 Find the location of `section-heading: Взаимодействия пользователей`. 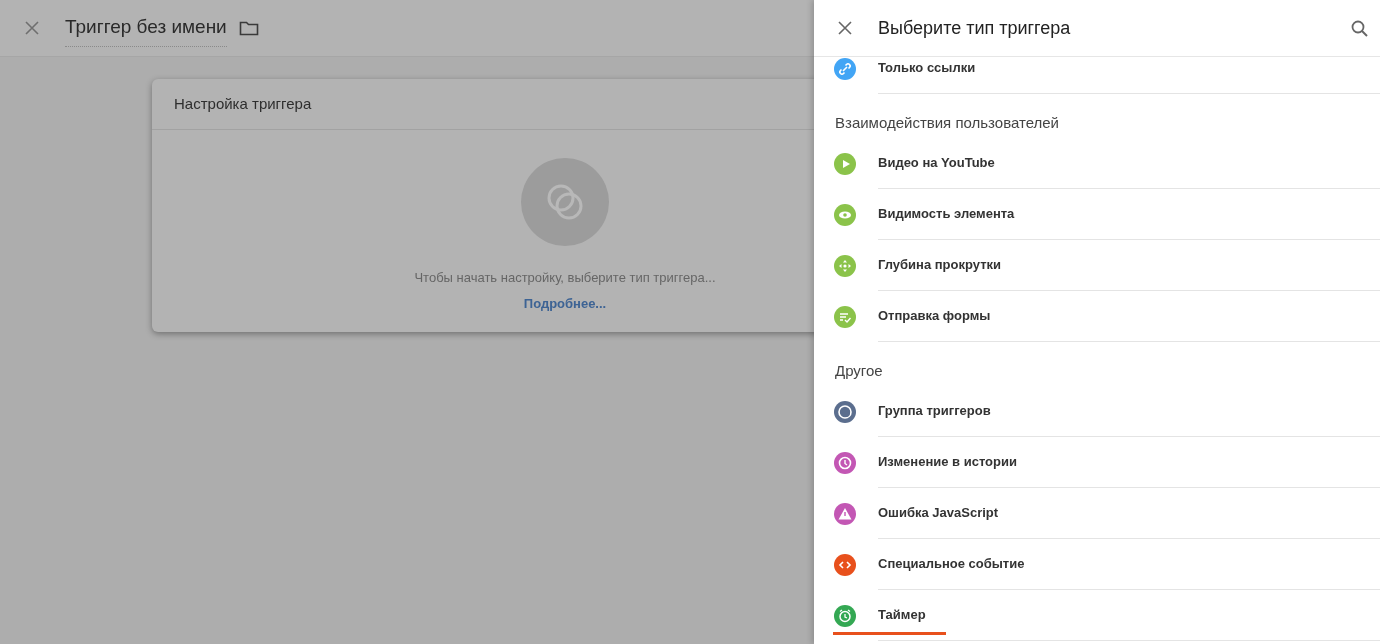

section-heading: Взаимодействия пользователей is located at coordinates (947, 122).